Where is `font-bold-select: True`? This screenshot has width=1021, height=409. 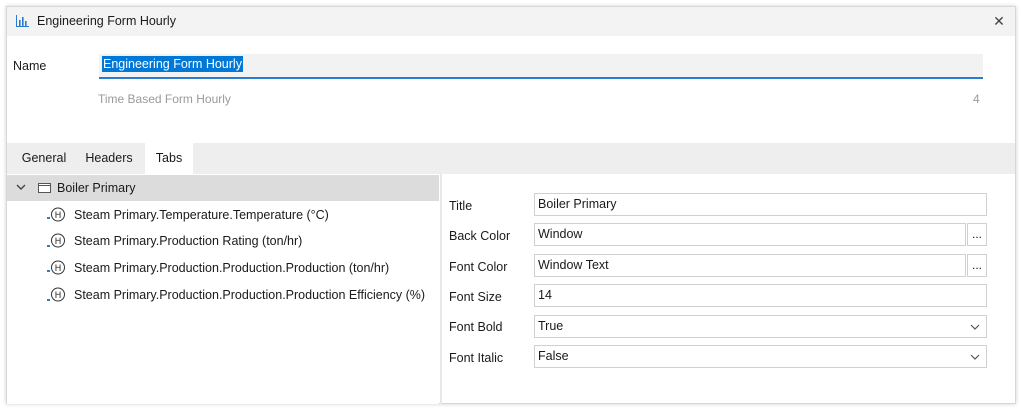 font-bold-select: True is located at coordinates (760, 326).